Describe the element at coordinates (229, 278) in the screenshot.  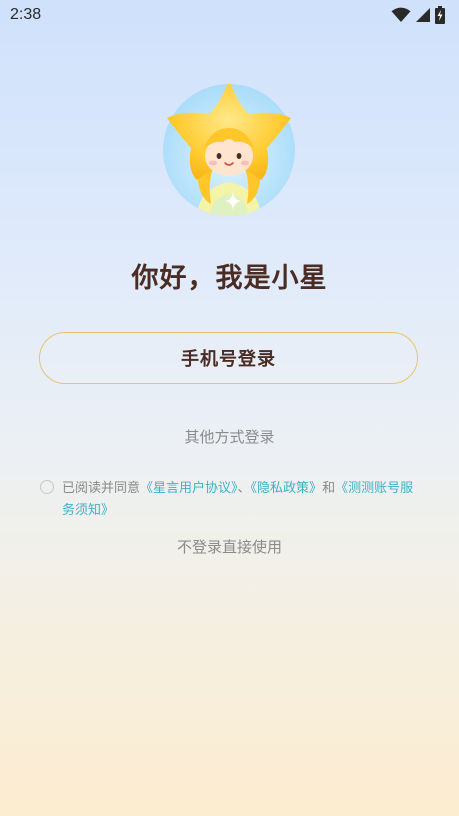
I see `greeting-title: 你好，我是小星` at that location.